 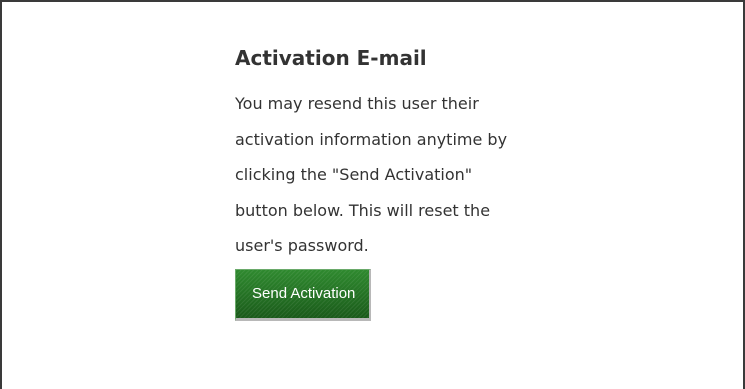 What do you see at coordinates (303, 294) in the screenshot?
I see `send-activation-button: Send Activation` at bounding box center [303, 294].